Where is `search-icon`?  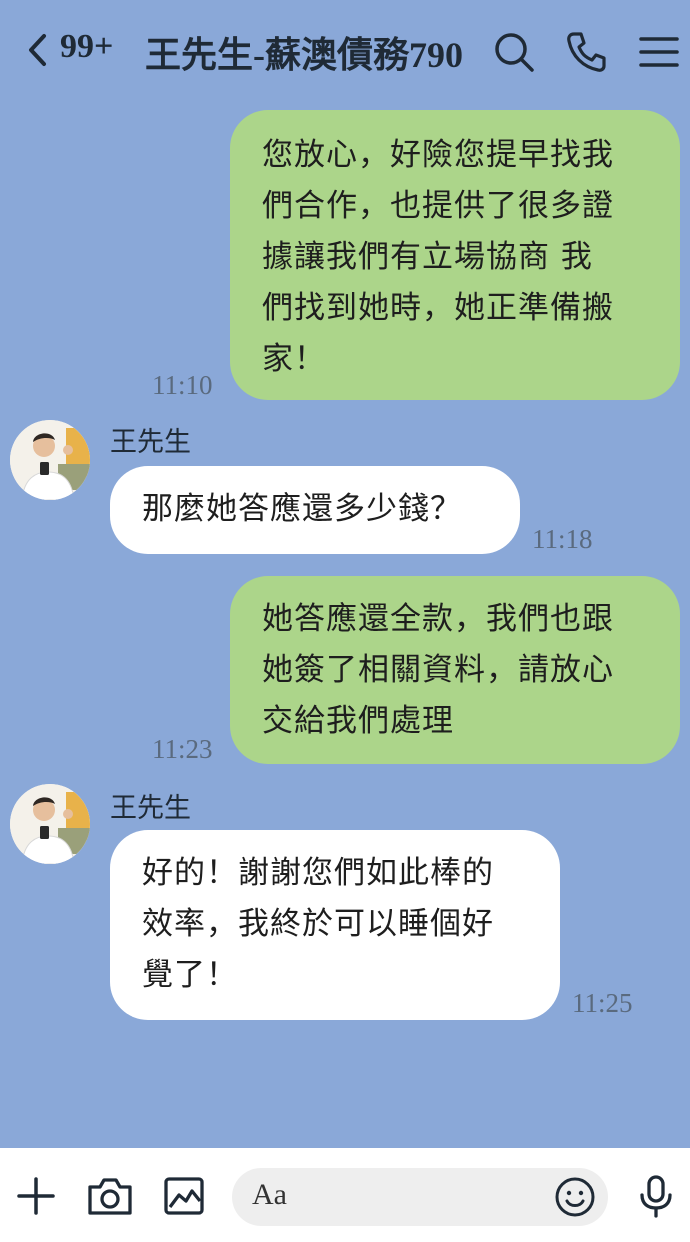
search-icon is located at coordinates (514, 52).